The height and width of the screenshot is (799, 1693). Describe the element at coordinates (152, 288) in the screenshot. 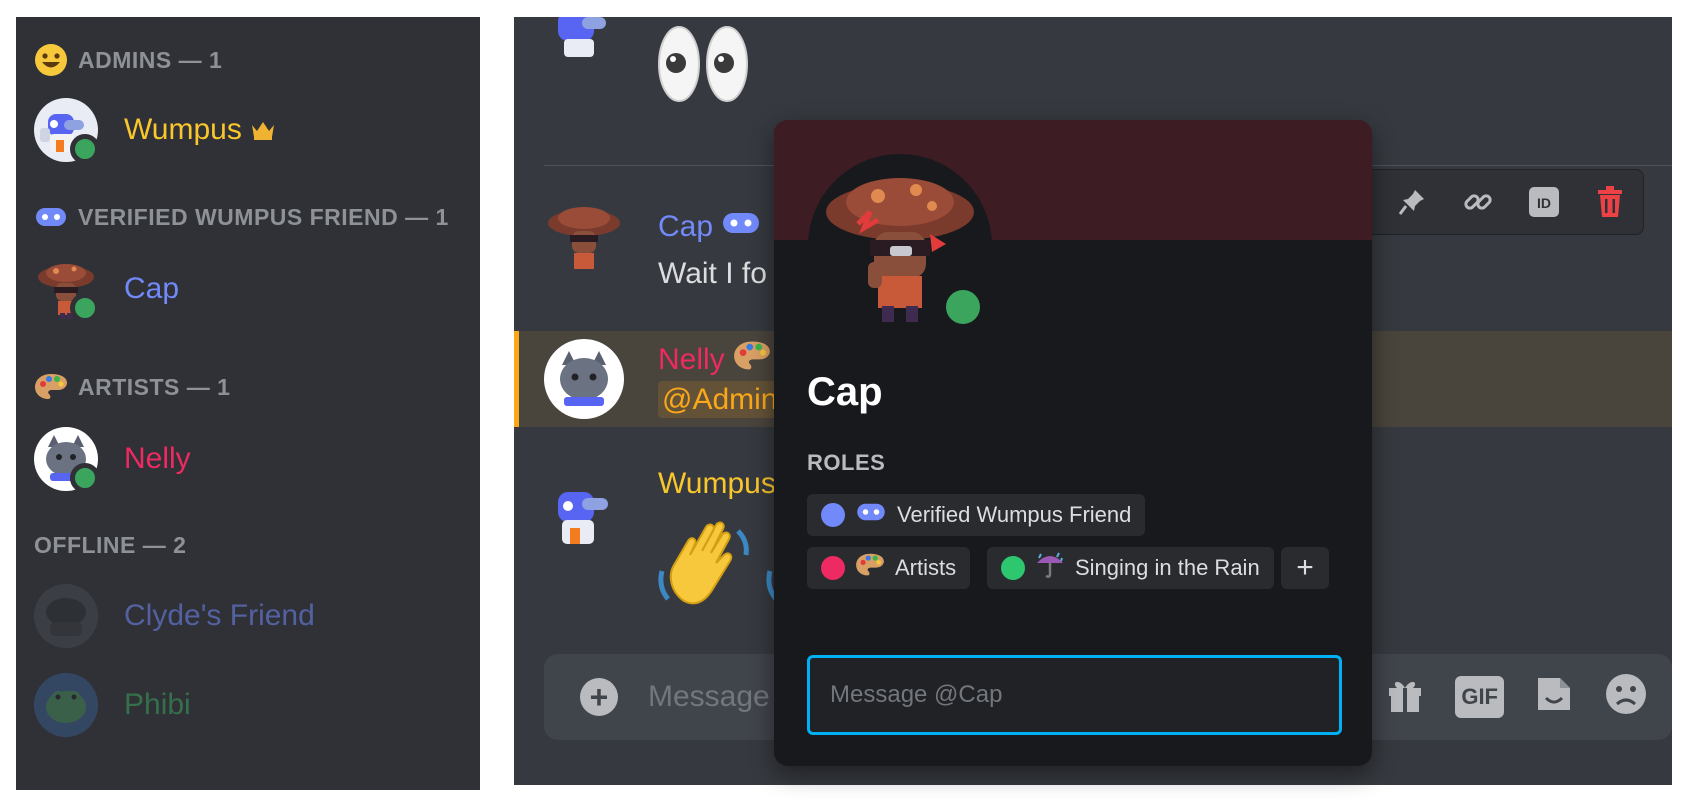

I see `member-name: Cap` at that location.